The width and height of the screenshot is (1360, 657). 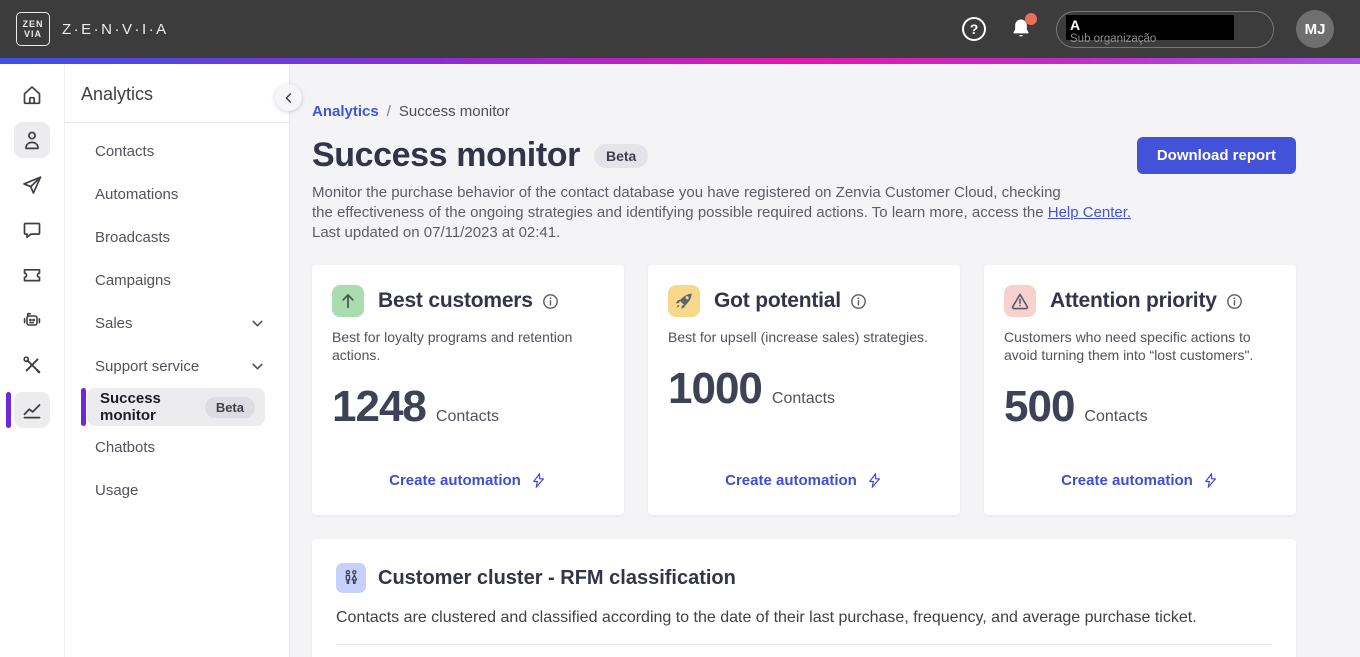 I want to click on user-avatar: MJ, so click(x=1315, y=29).